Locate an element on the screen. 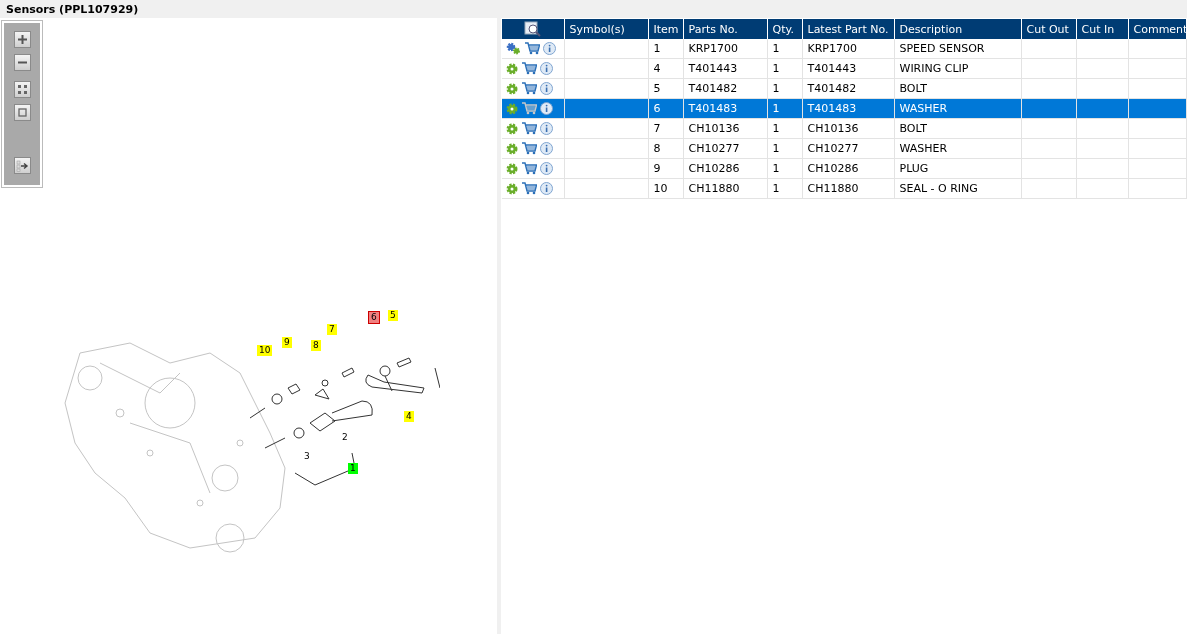  column-header: Cut In is located at coordinates (1102, 29).